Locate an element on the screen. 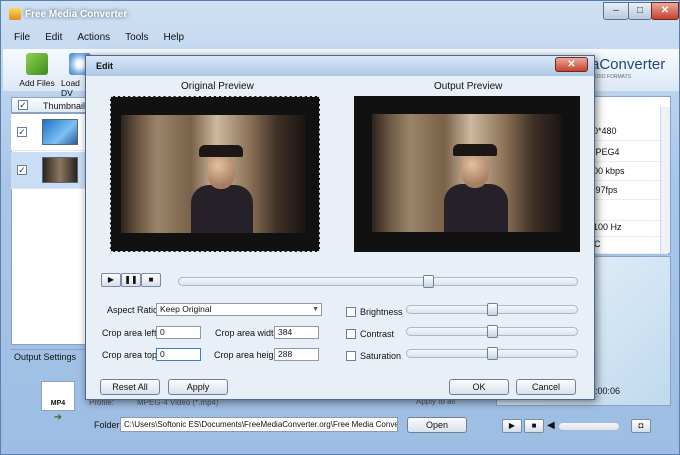 This screenshot has width=680, height=455. original-preview is located at coordinates (215, 174).